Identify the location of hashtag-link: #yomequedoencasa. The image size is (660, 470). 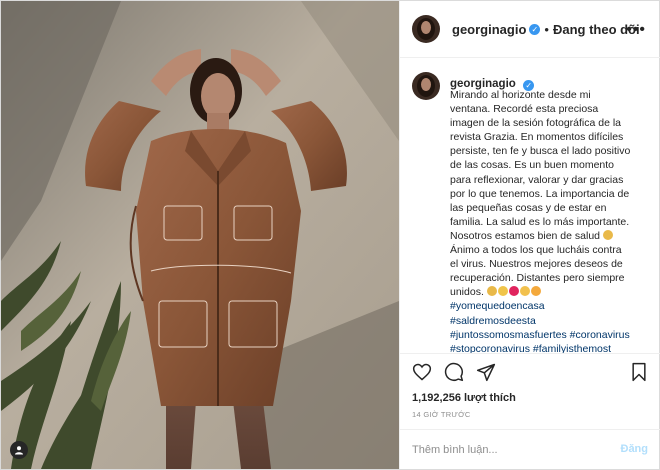
(548, 306).